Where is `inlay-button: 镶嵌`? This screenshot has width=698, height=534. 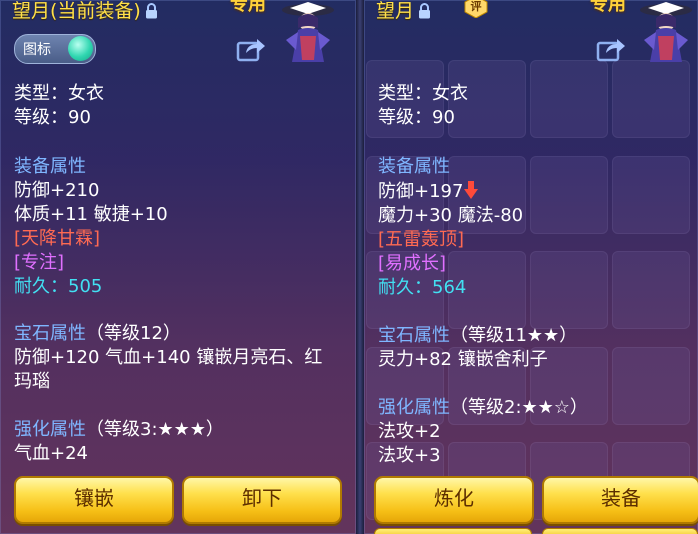
inlay-button: 镶嵌 is located at coordinates (94, 500).